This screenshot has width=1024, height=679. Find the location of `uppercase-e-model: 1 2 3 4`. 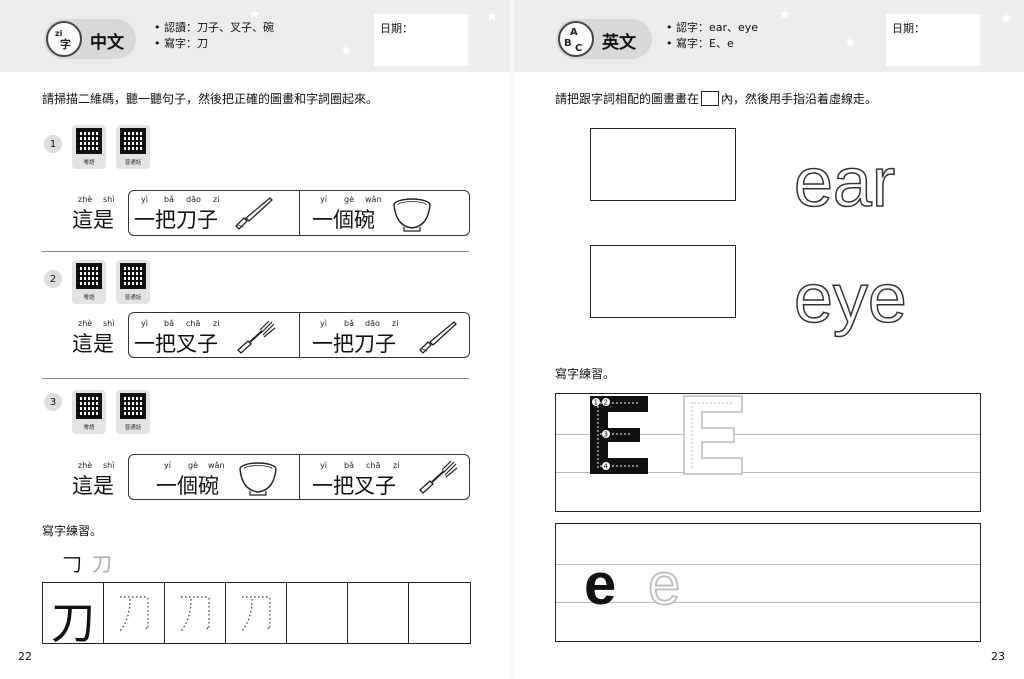

uppercase-e-model: 1 2 3 4 is located at coordinates (666, 435).